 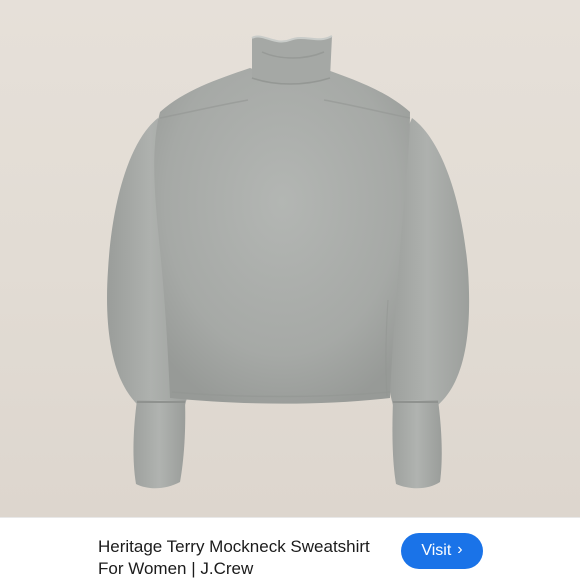 What do you see at coordinates (159, 444) in the screenshot?
I see `left-cuff` at bounding box center [159, 444].